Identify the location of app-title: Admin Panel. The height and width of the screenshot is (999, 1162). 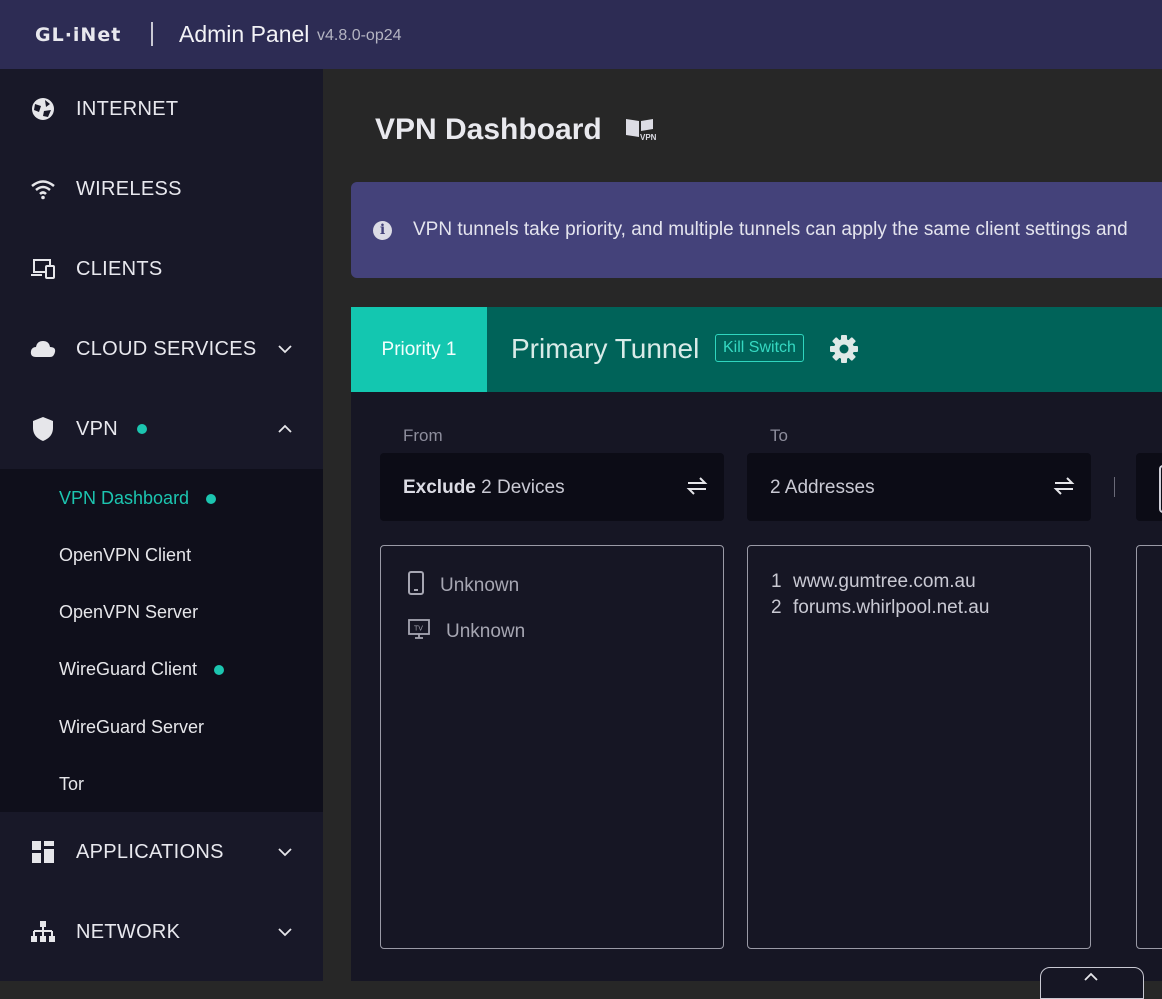
(244, 34).